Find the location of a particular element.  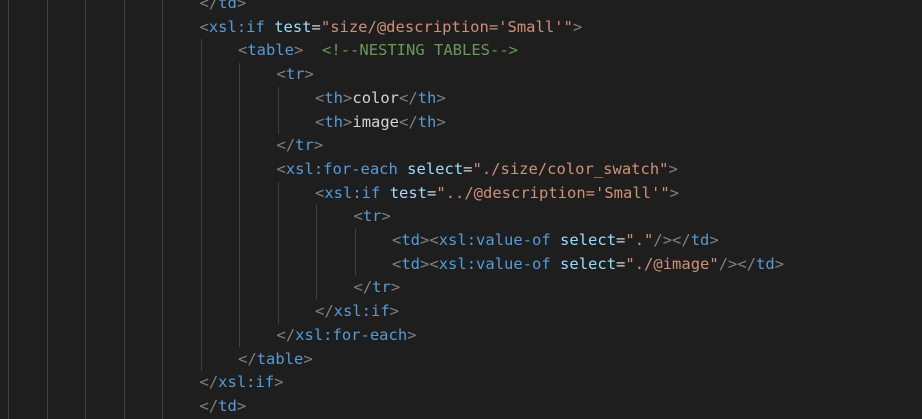

code-line: </table> is located at coordinates (275, 360).